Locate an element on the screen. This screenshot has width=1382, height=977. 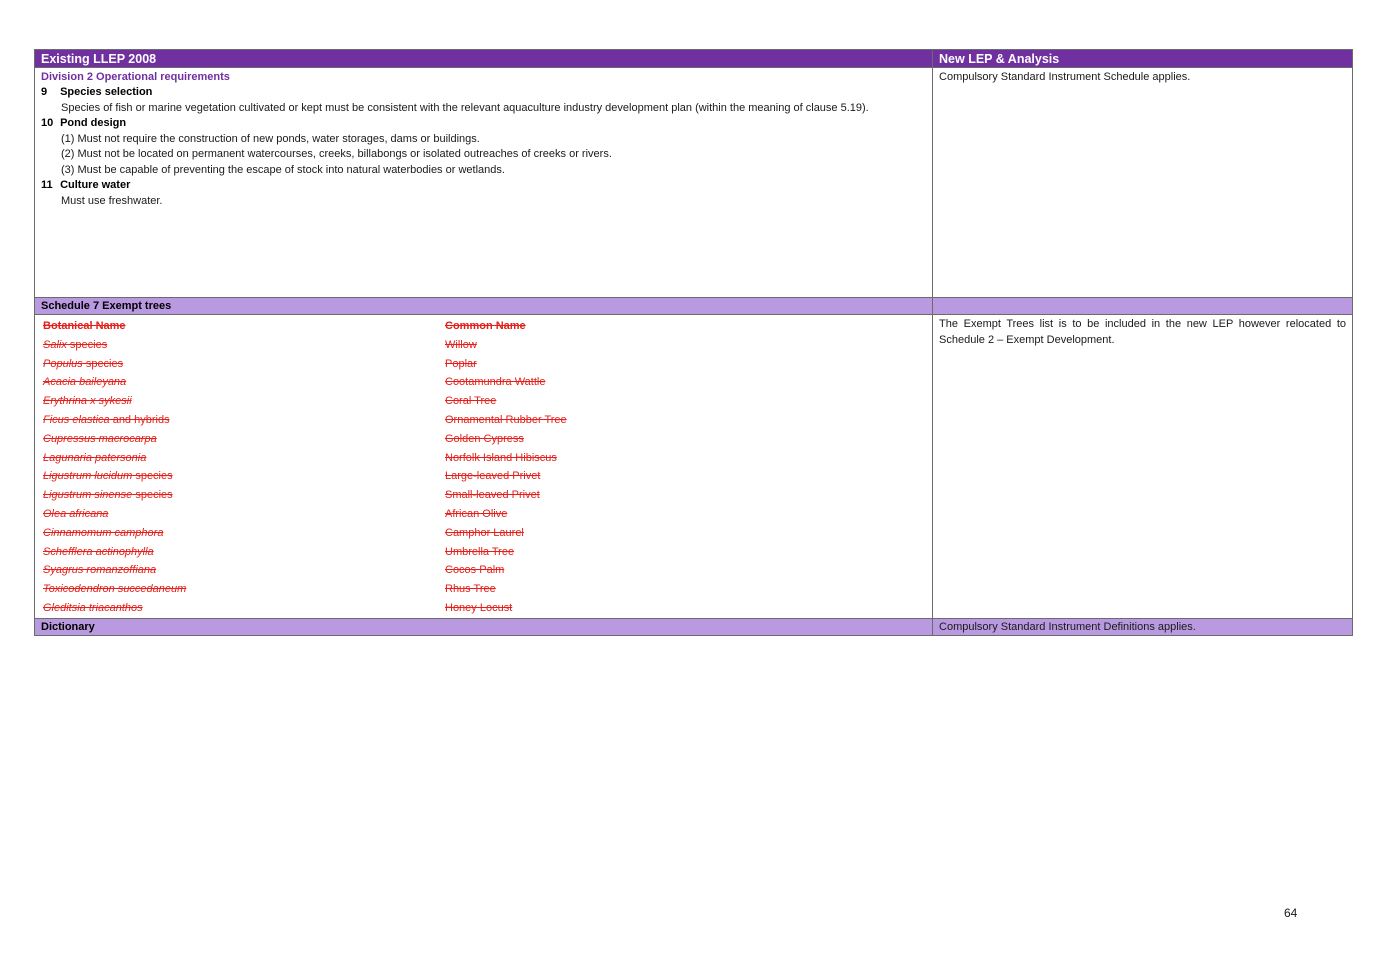
botanical-name: Gleditsia triacanthos is located at coordinates (93, 608).